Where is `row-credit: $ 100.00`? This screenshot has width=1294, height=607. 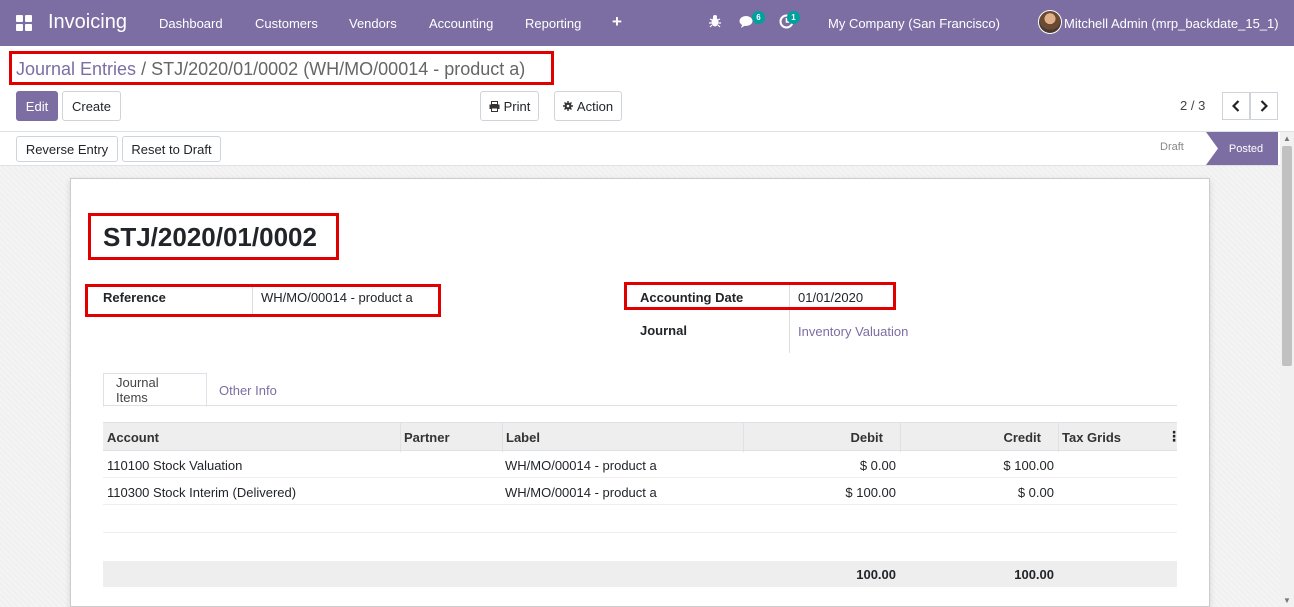
row-credit: $ 100.00 is located at coordinates (1028, 465).